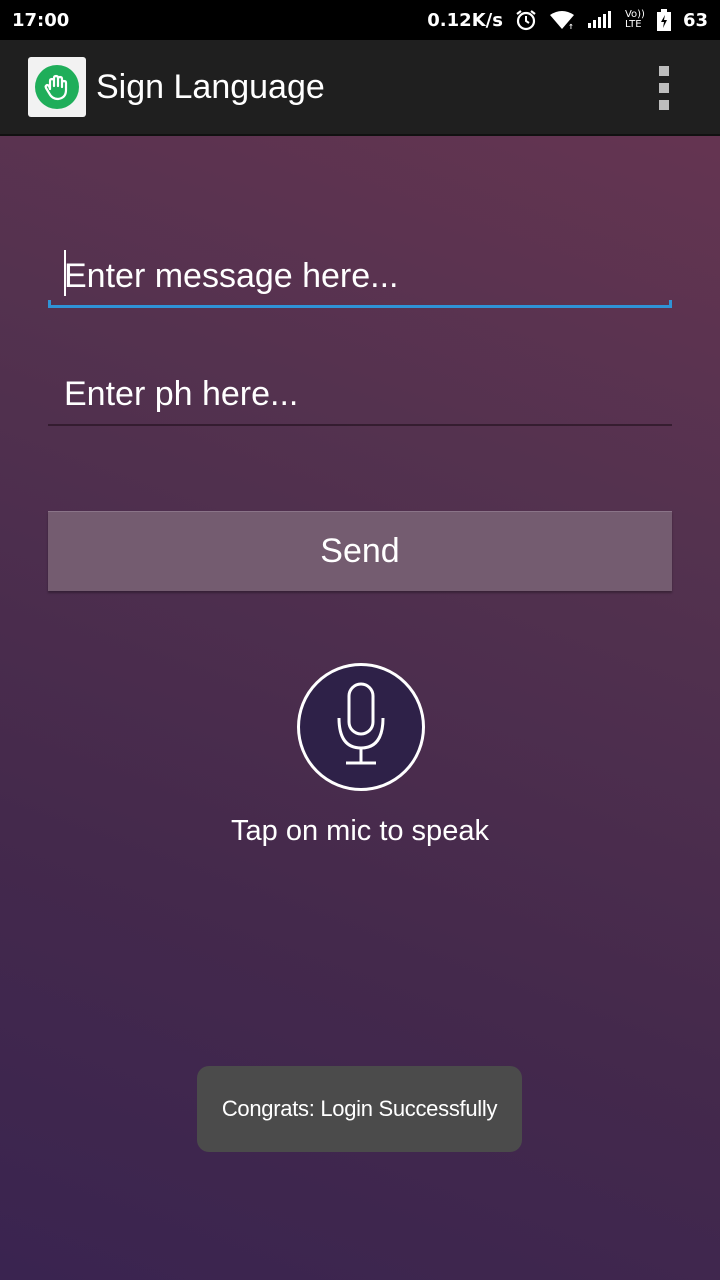 The height and width of the screenshot is (1280, 720). What do you see at coordinates (562, 20) in the screenshot?
I see `wifi-icon: ↑↓` at bounding box center [562, 20].